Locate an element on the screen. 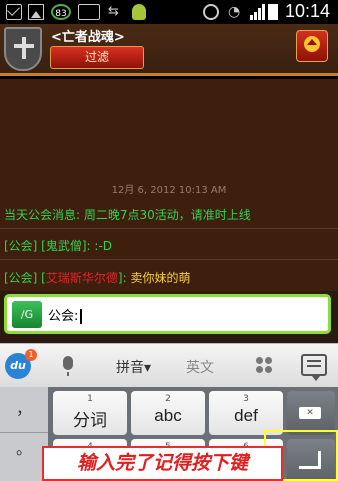  key-number: 1 is located at coordinates (90, 399).